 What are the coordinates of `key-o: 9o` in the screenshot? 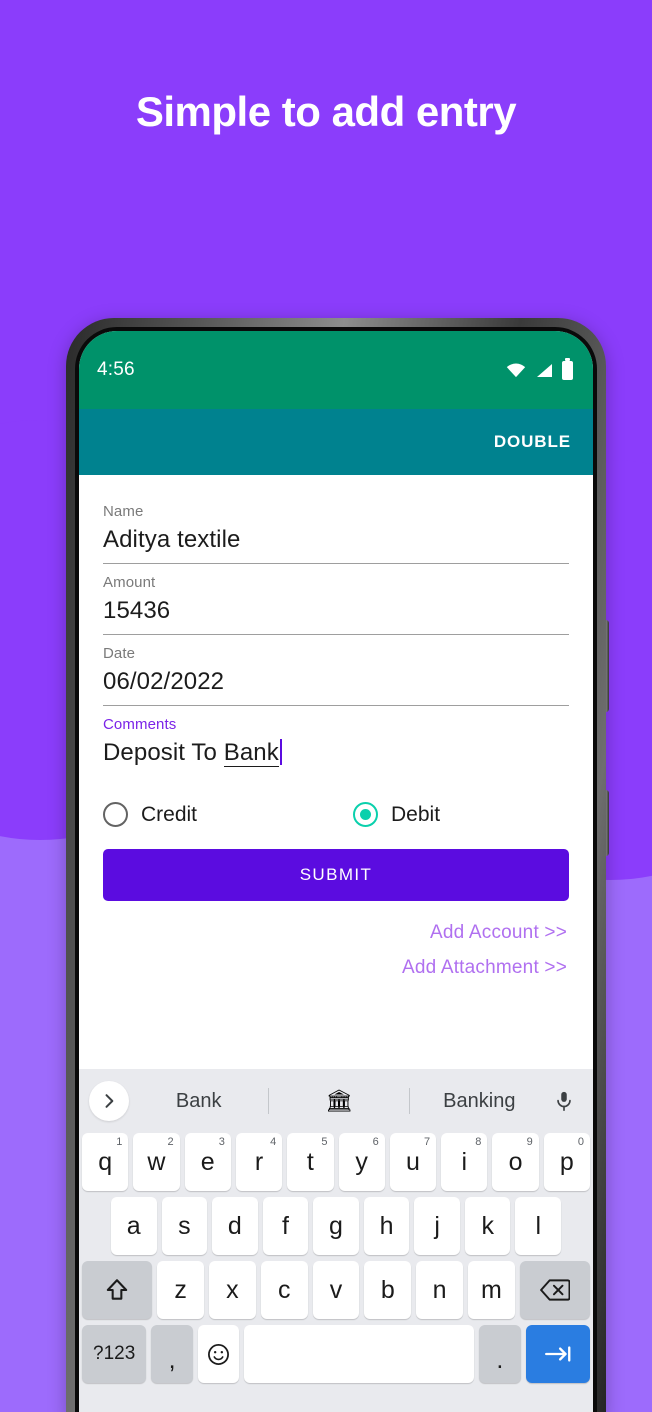 It's located at (515, 1162).